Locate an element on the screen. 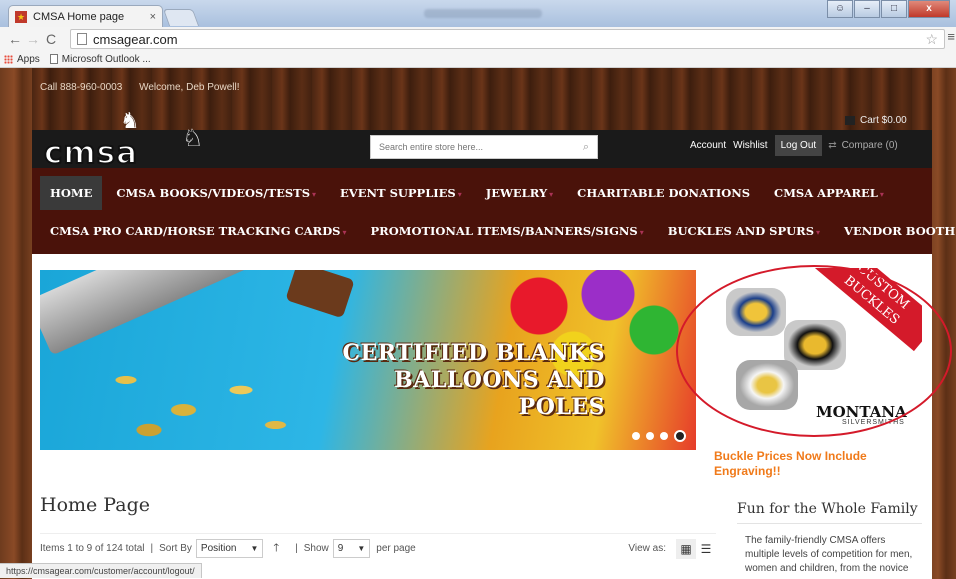 The height and width of the screenshot is (579, 956). nav-vendor-booths: VENDOR BOOTHS is located at coordinates (895, 231).